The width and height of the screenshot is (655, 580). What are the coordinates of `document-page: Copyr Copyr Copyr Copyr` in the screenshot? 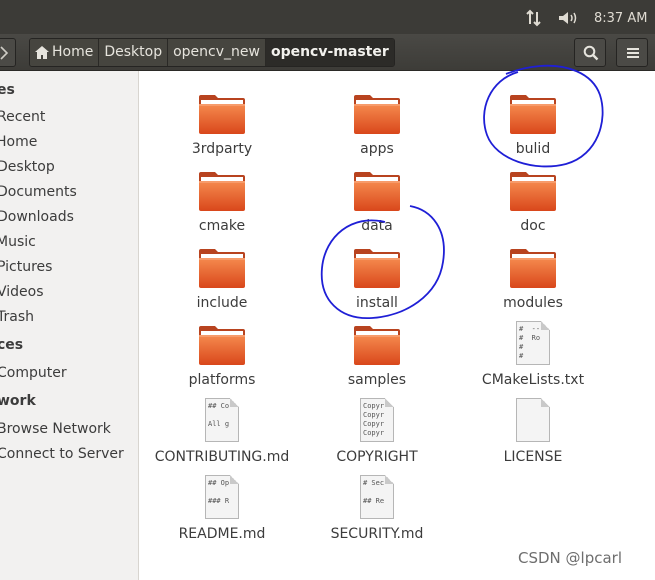 It's located at (377, 420).